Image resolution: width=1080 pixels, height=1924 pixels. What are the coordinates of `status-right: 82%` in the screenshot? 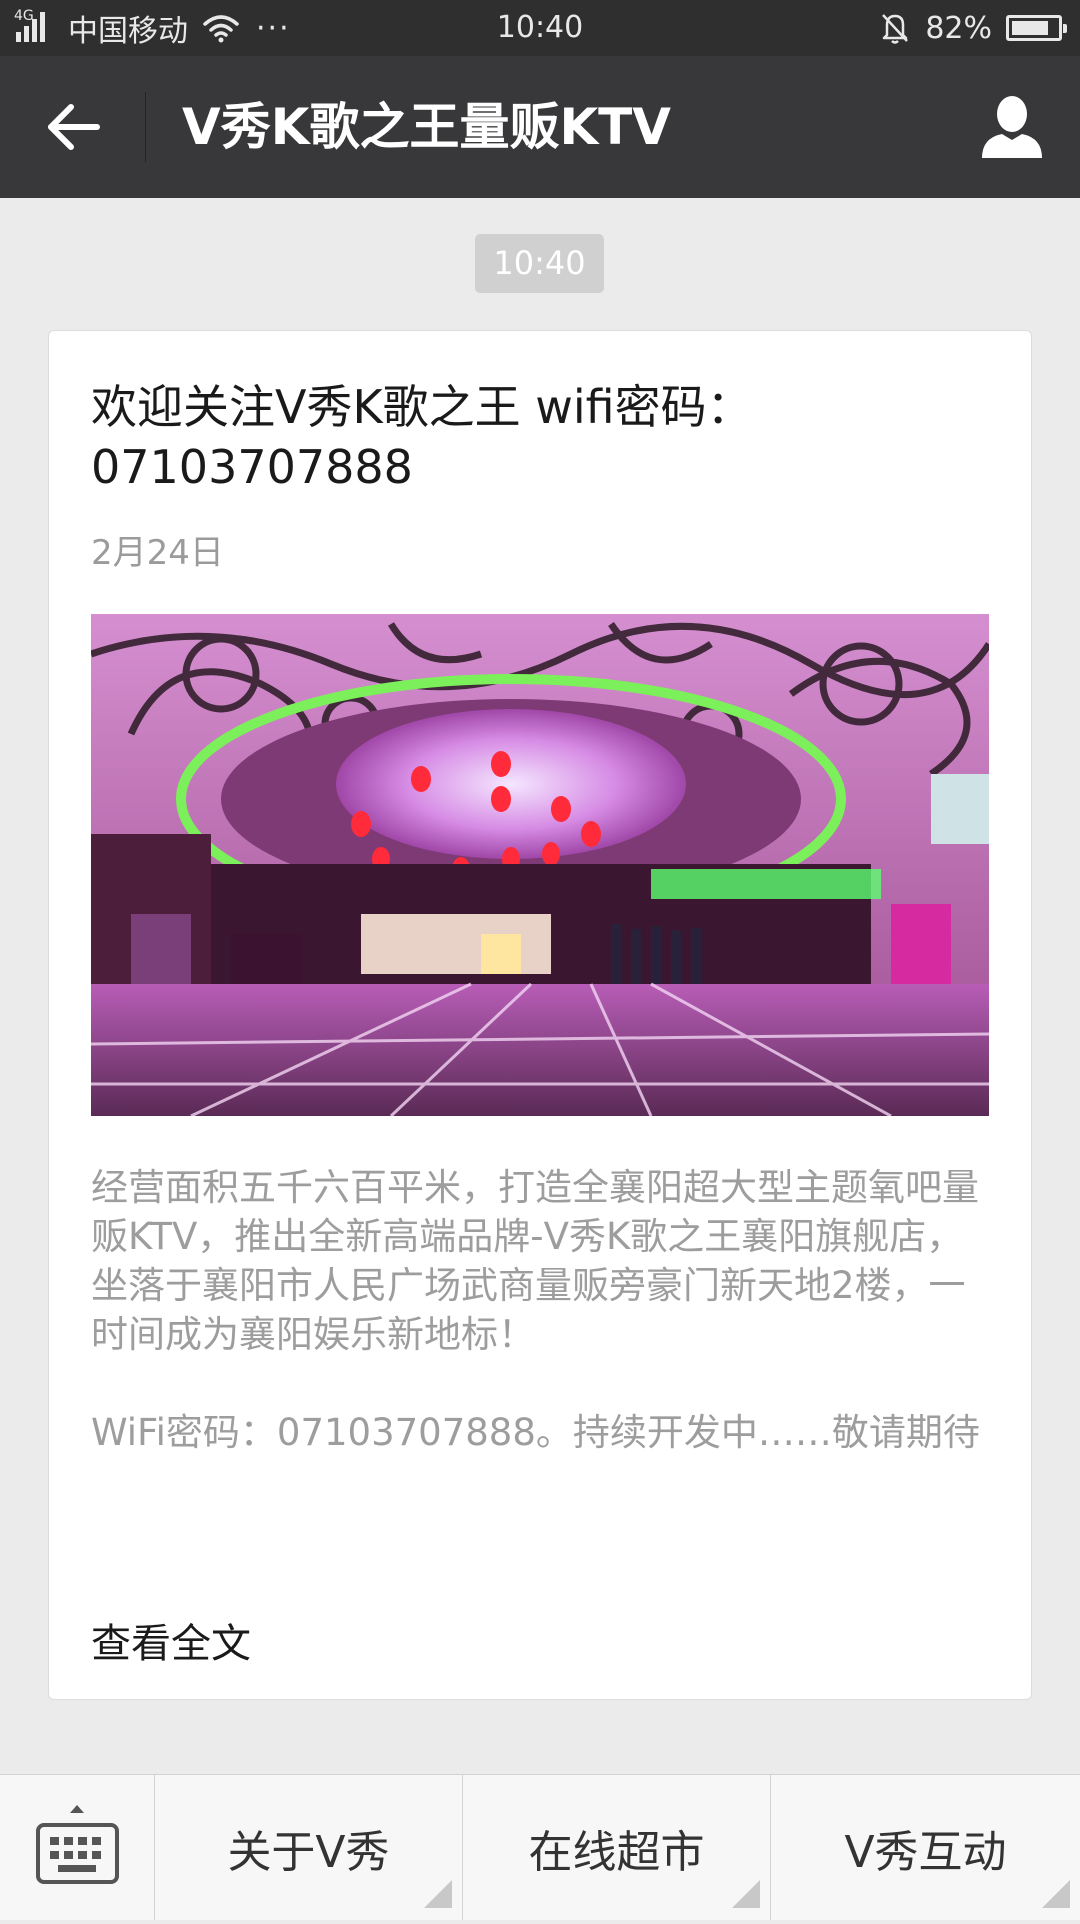 It's located at (973, 28).